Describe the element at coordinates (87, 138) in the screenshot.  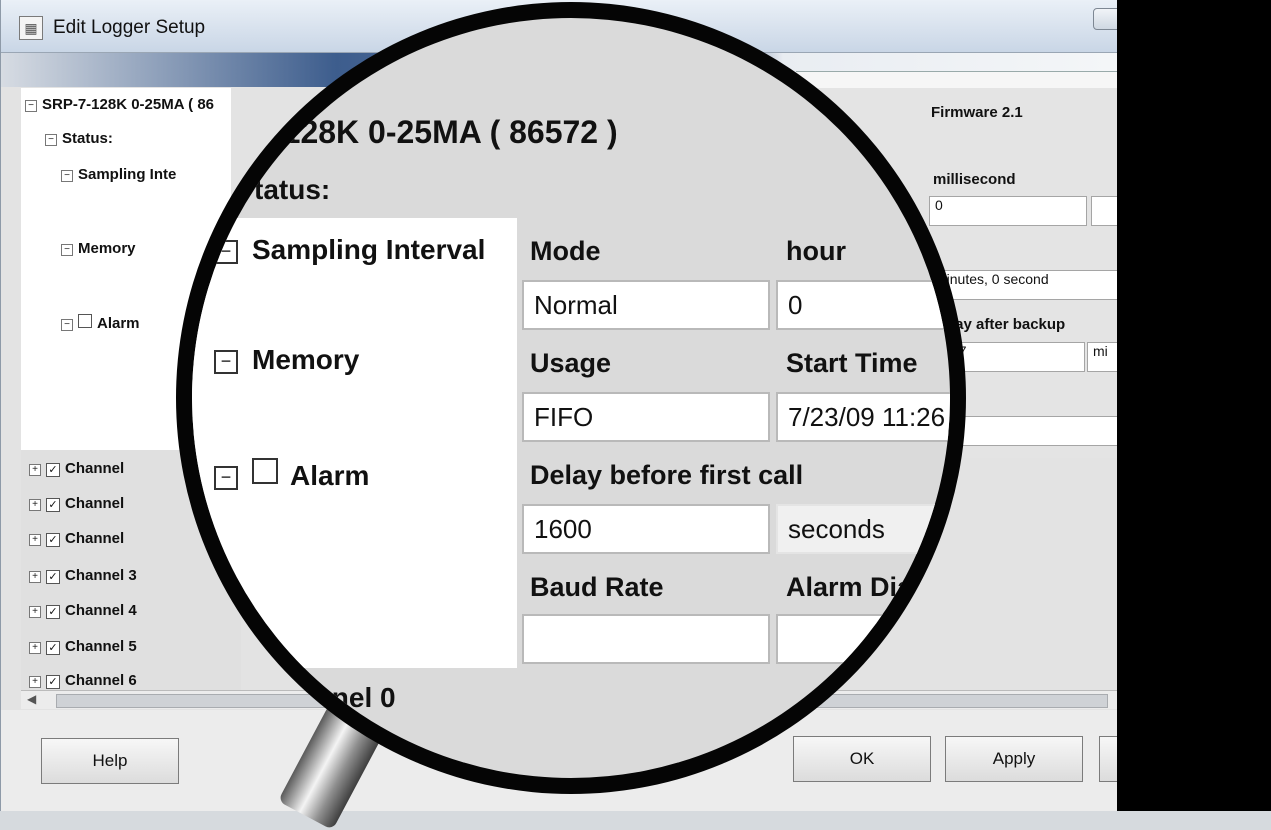
I see `tree-item-label: Status:` at that location.